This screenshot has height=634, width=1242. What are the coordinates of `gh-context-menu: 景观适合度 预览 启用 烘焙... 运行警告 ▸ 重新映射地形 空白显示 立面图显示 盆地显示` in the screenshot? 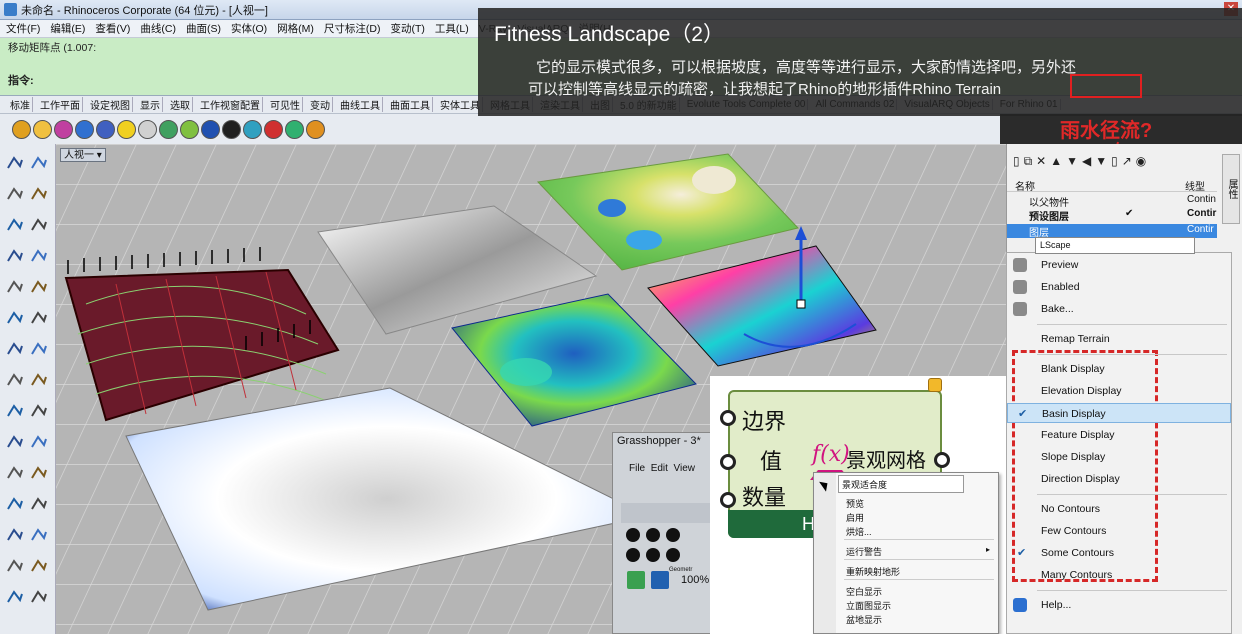 It's located at (906, 553).